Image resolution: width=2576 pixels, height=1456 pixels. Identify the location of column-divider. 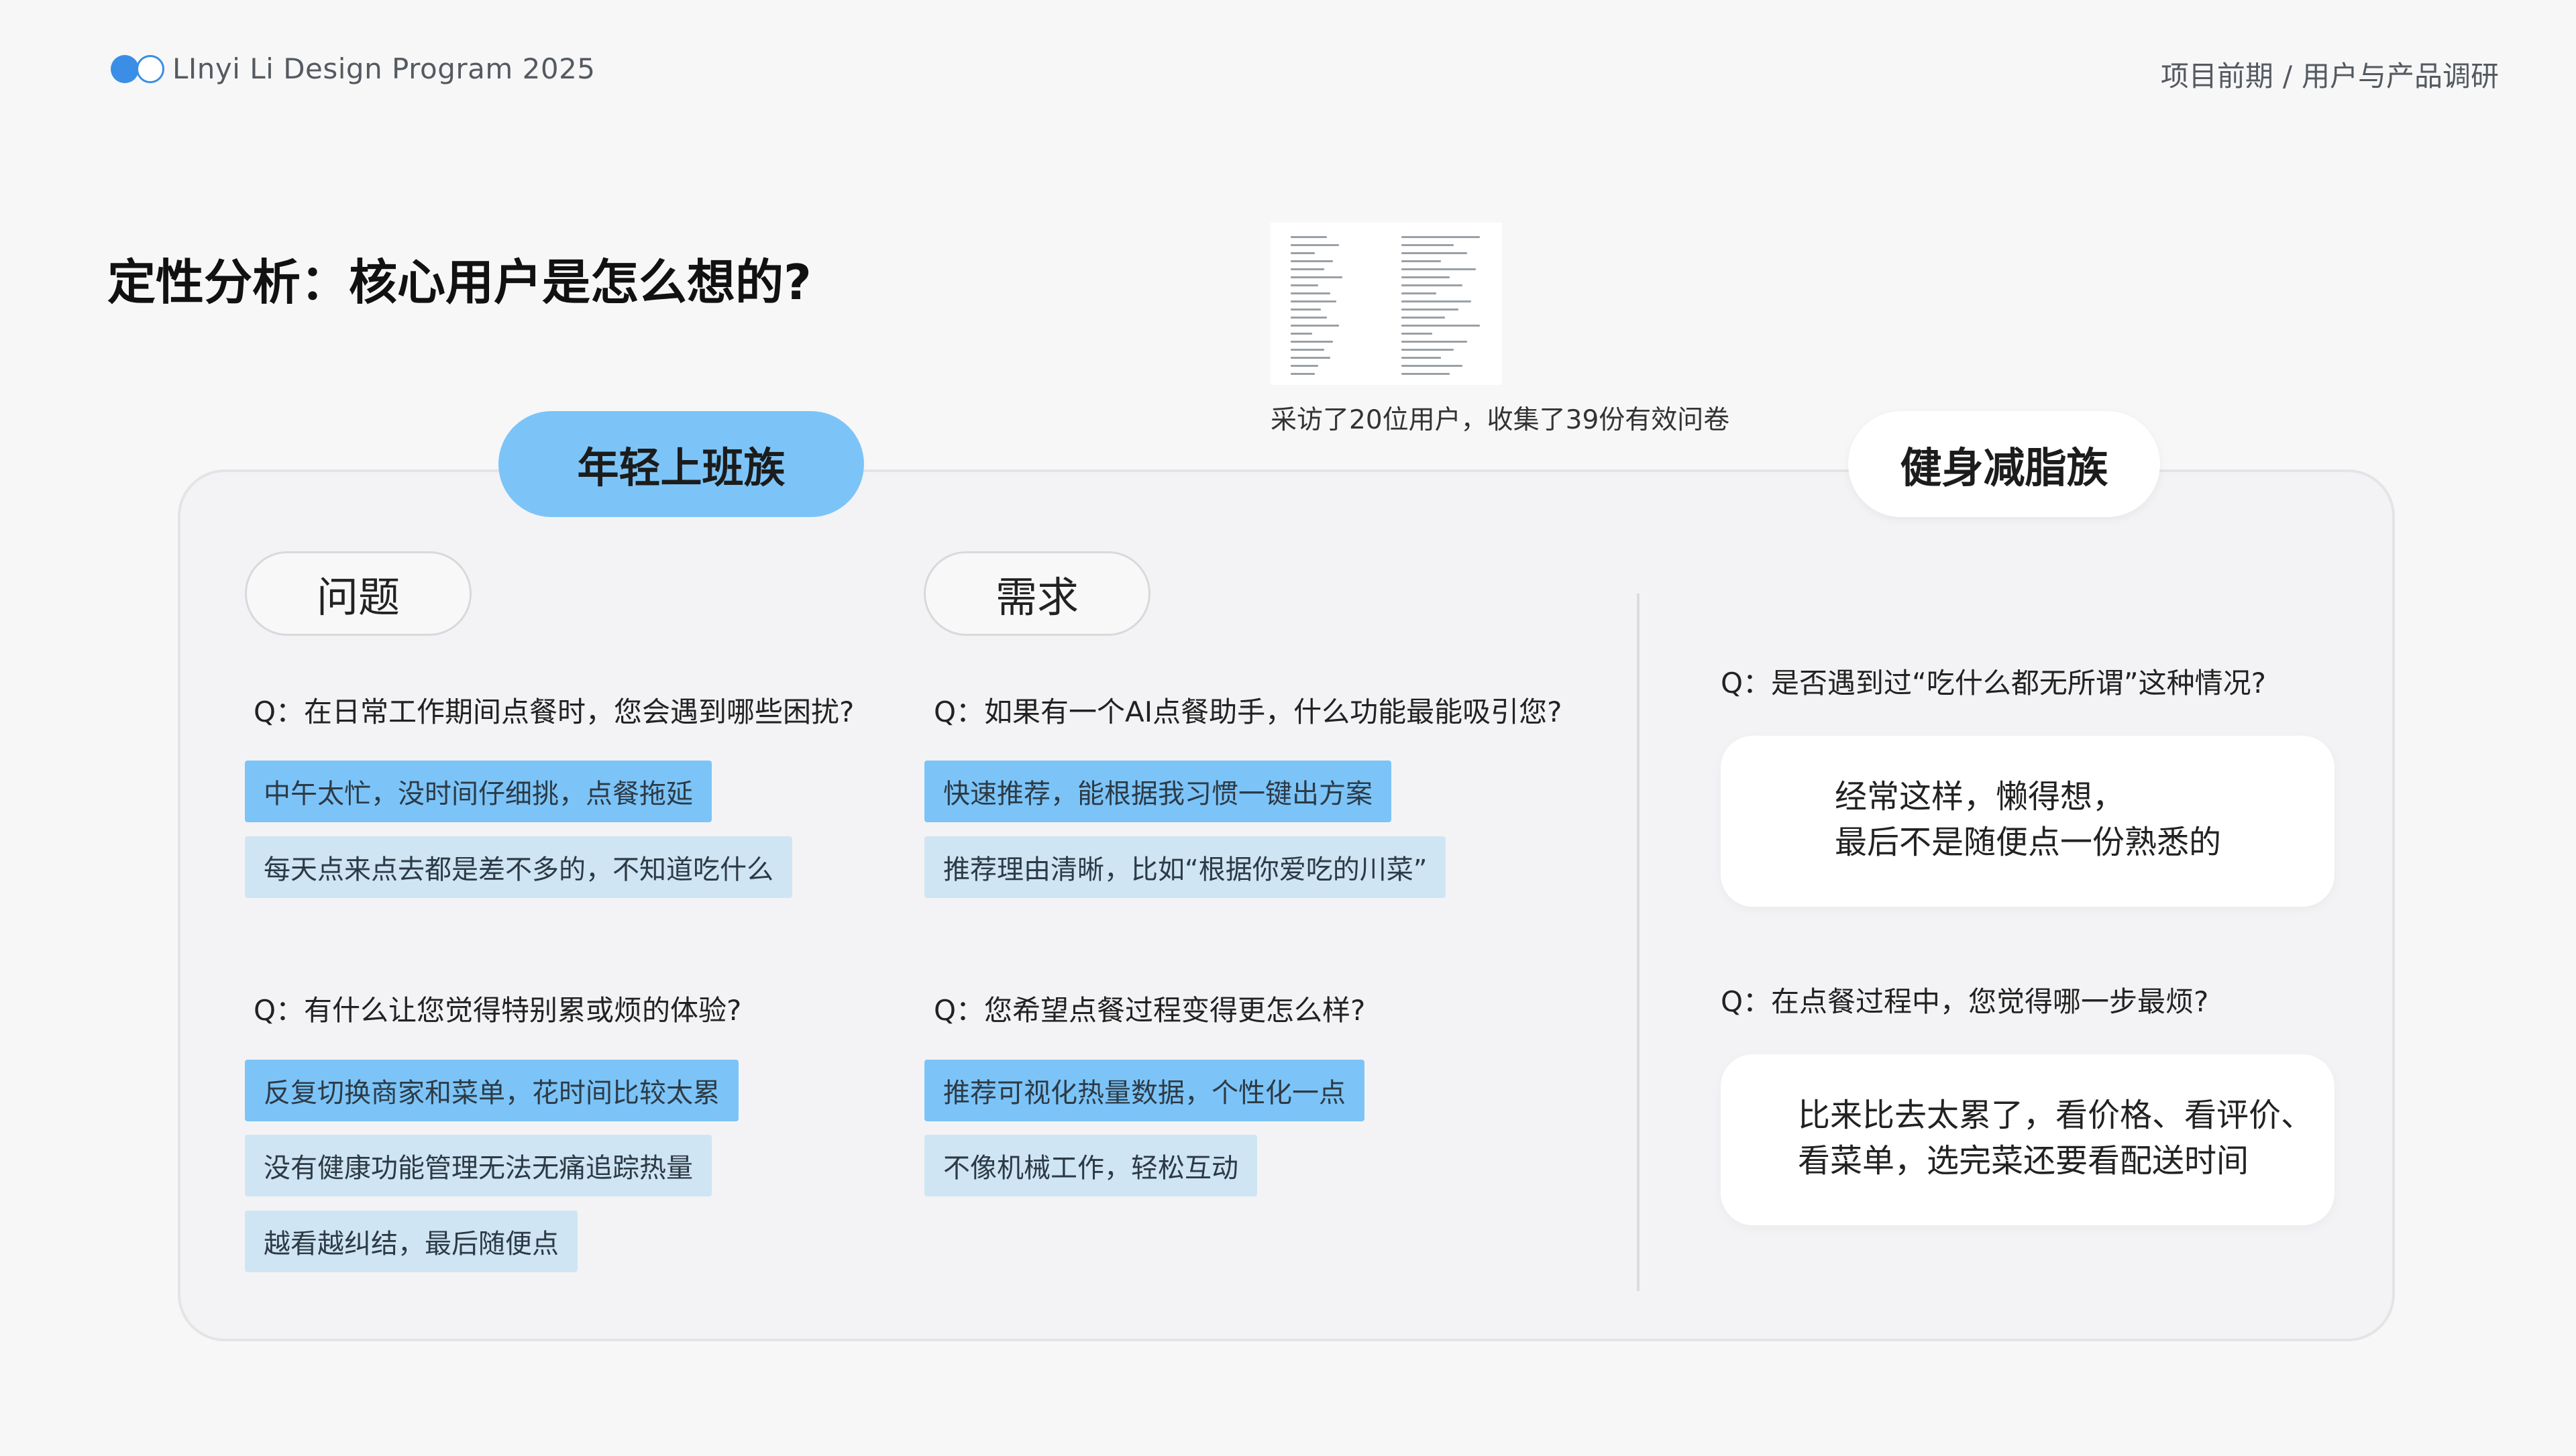
(1638, 942).